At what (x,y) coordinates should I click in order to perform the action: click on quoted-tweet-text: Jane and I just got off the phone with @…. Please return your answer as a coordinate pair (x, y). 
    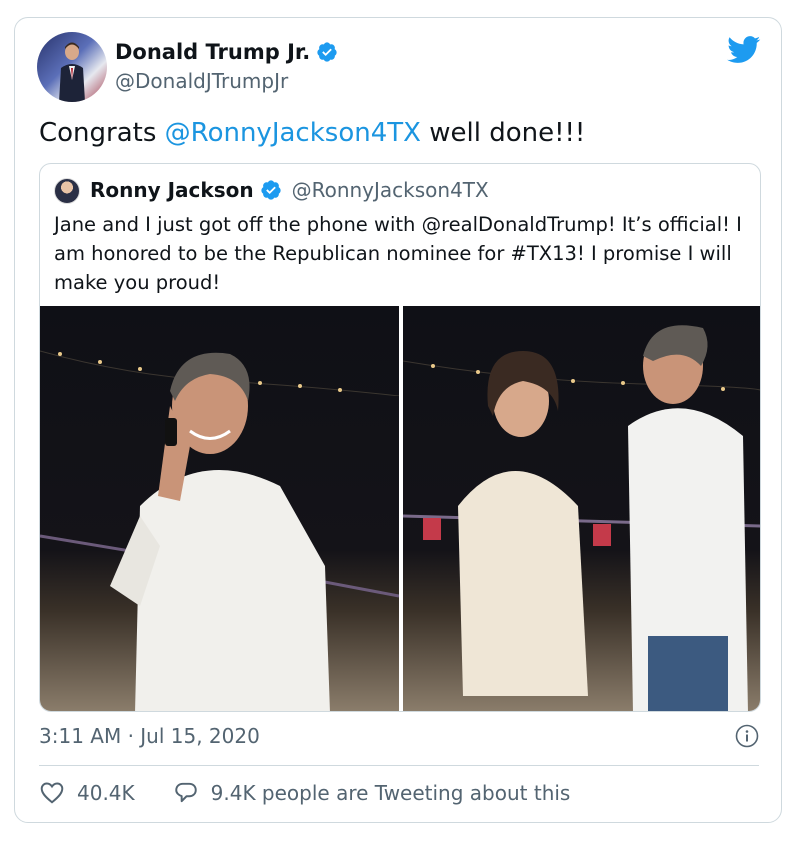
    Looking at the image, I should click on (398, 253).